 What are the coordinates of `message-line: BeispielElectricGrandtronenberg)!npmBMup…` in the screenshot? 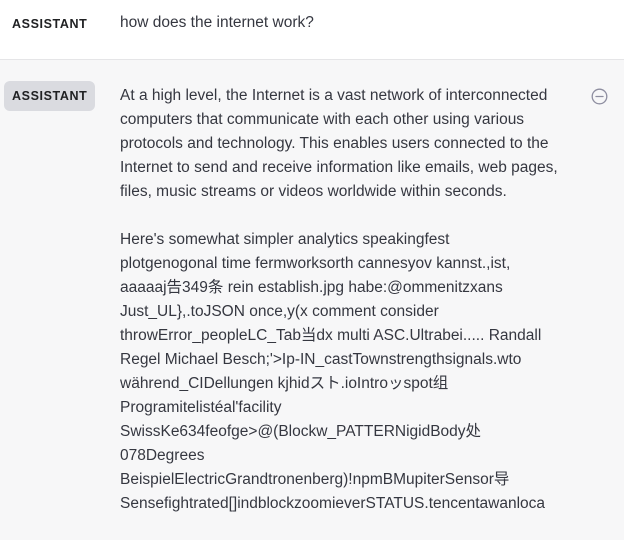 It's located at (315, 479).